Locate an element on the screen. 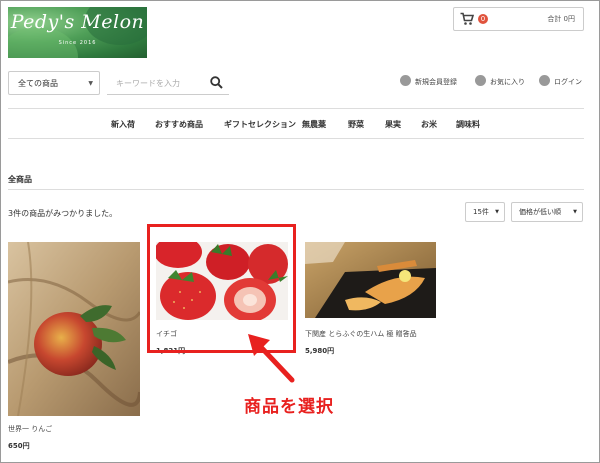  site-logo: Pedy's Melon Since 2016 is located at coordinates (77, 32).